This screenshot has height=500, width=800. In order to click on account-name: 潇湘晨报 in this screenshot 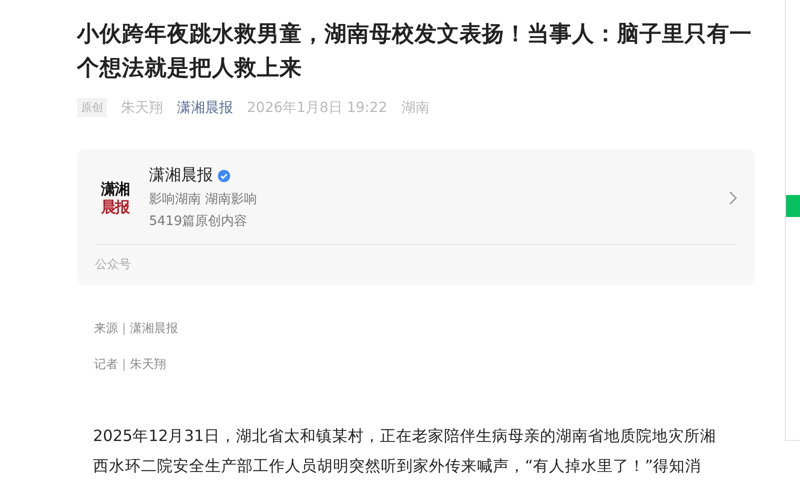, I will do `click(181, 175)`.